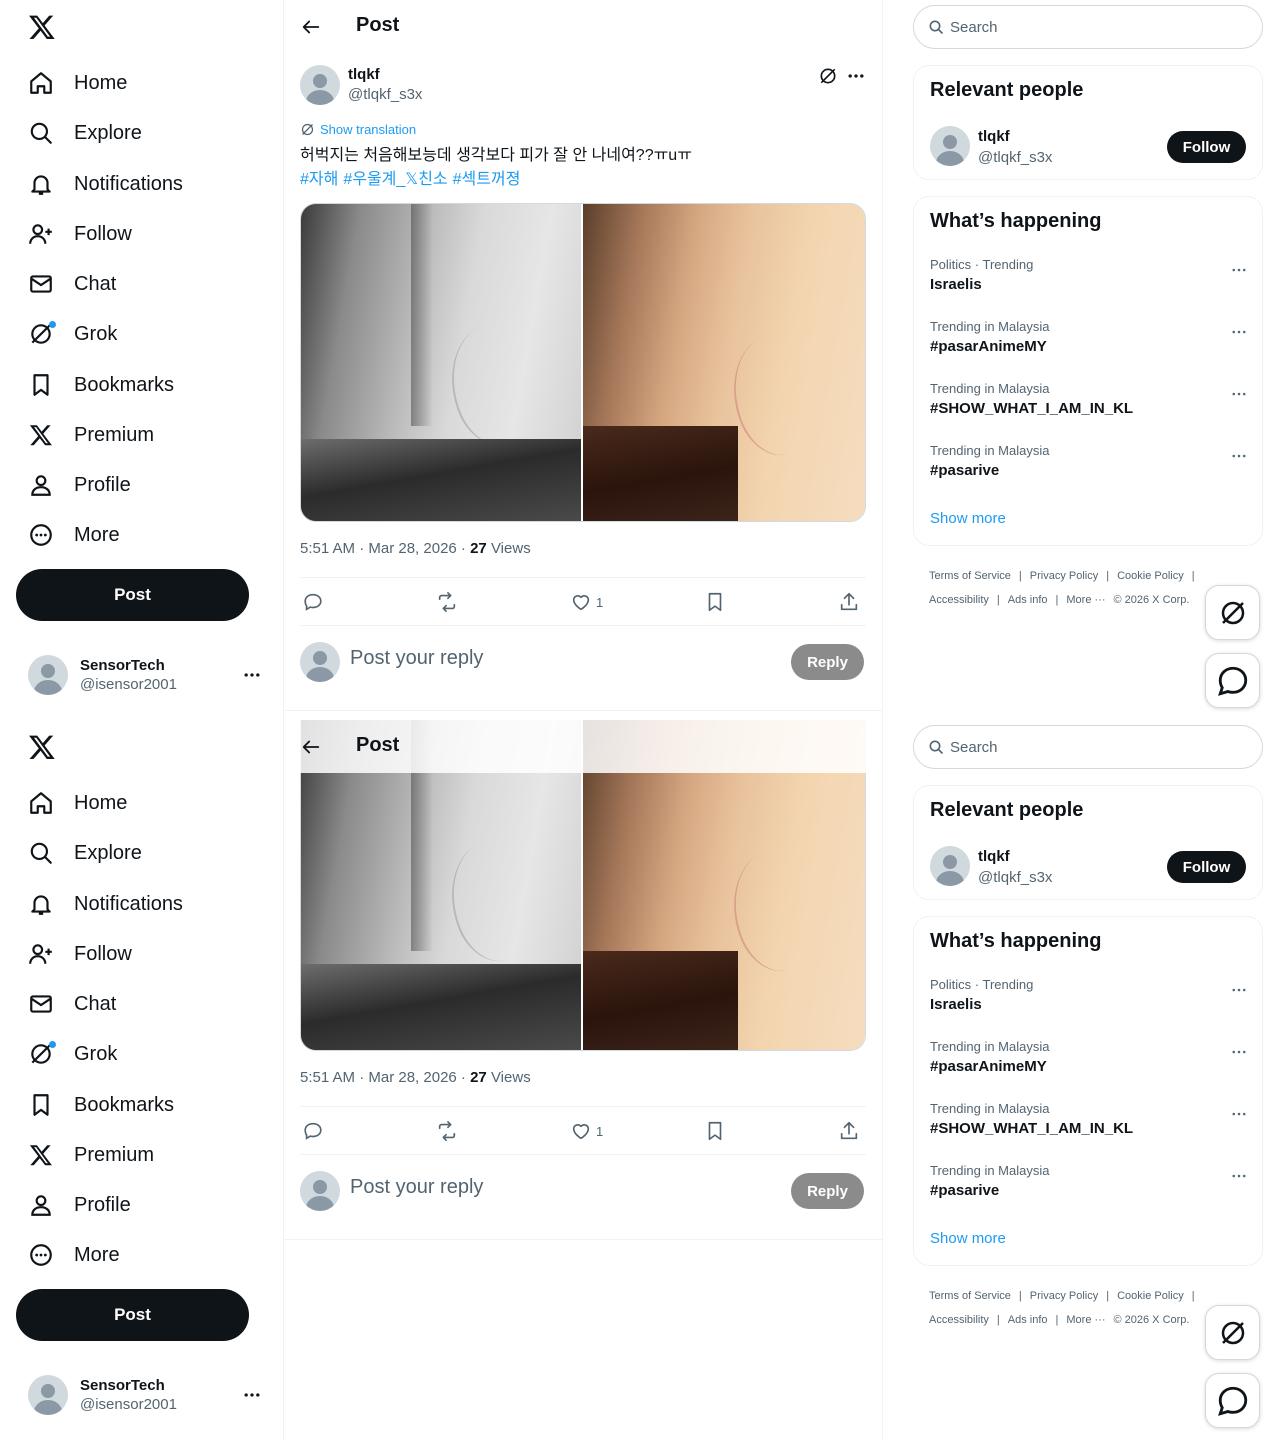 Image resolution: width=1280 pixels, height=1440 pixels. Describe the element at coordinates (828, 76) in the screenshot. I see `grok-icon` at that location.